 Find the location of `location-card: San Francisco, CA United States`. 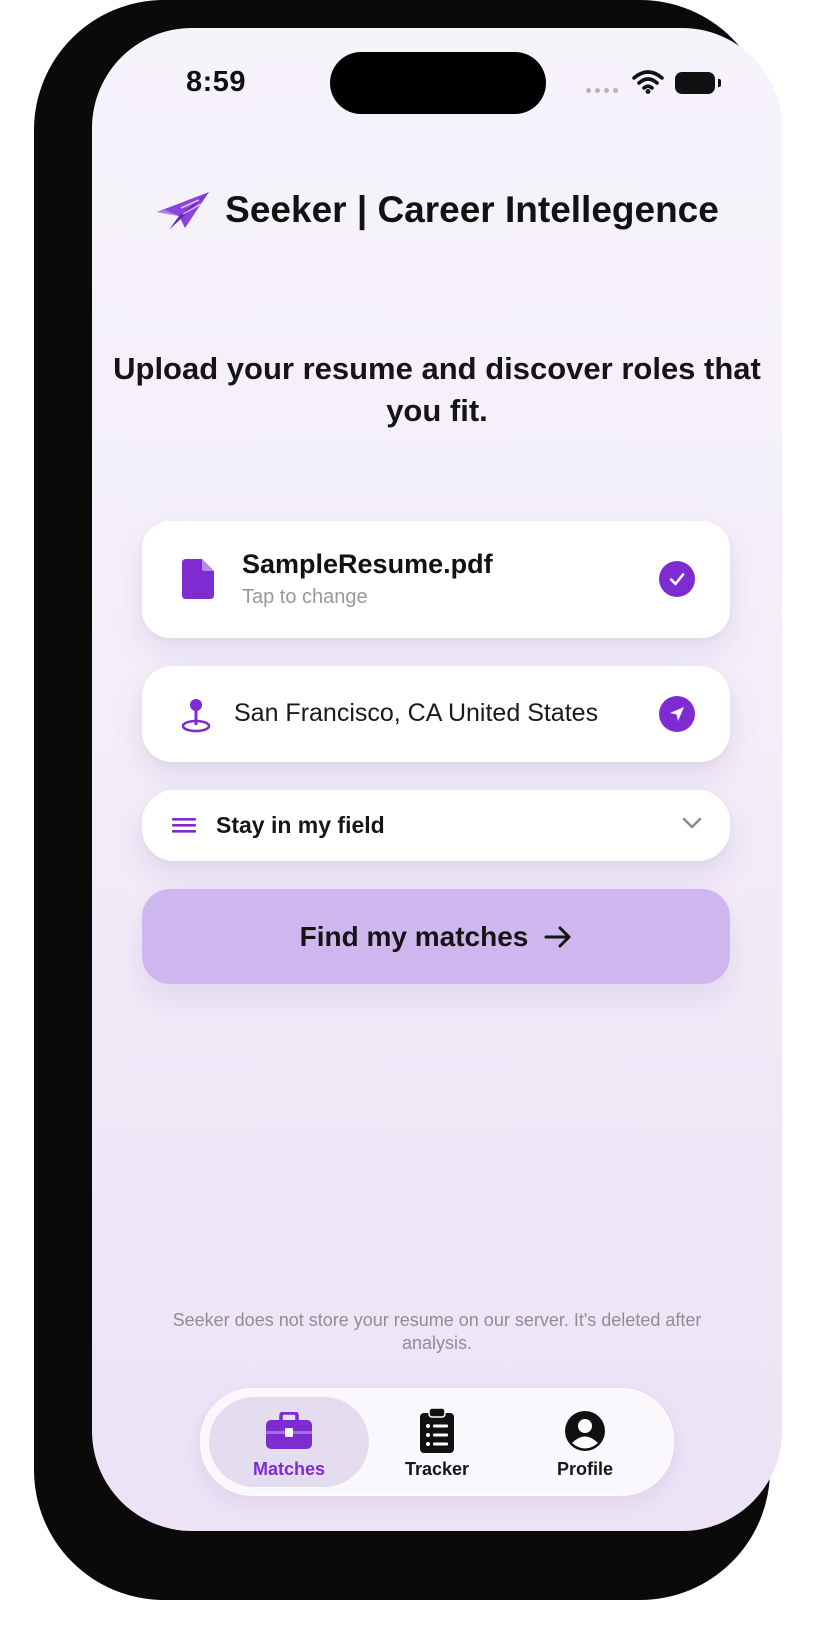

location-card: San Francisco, CA United States is located at coordinates (436, 714).